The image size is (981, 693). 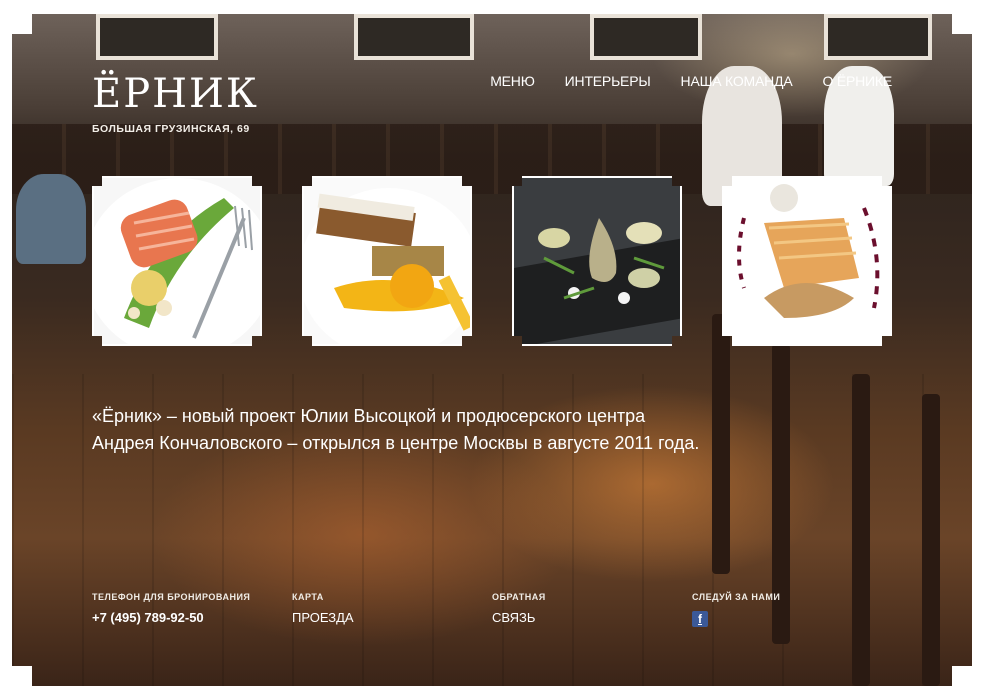 I want to click on booking-phone-label: ТЕЛЕФОН ДЛЯ БРОНИРОВАНИЯ, so click(x=171, y=597).